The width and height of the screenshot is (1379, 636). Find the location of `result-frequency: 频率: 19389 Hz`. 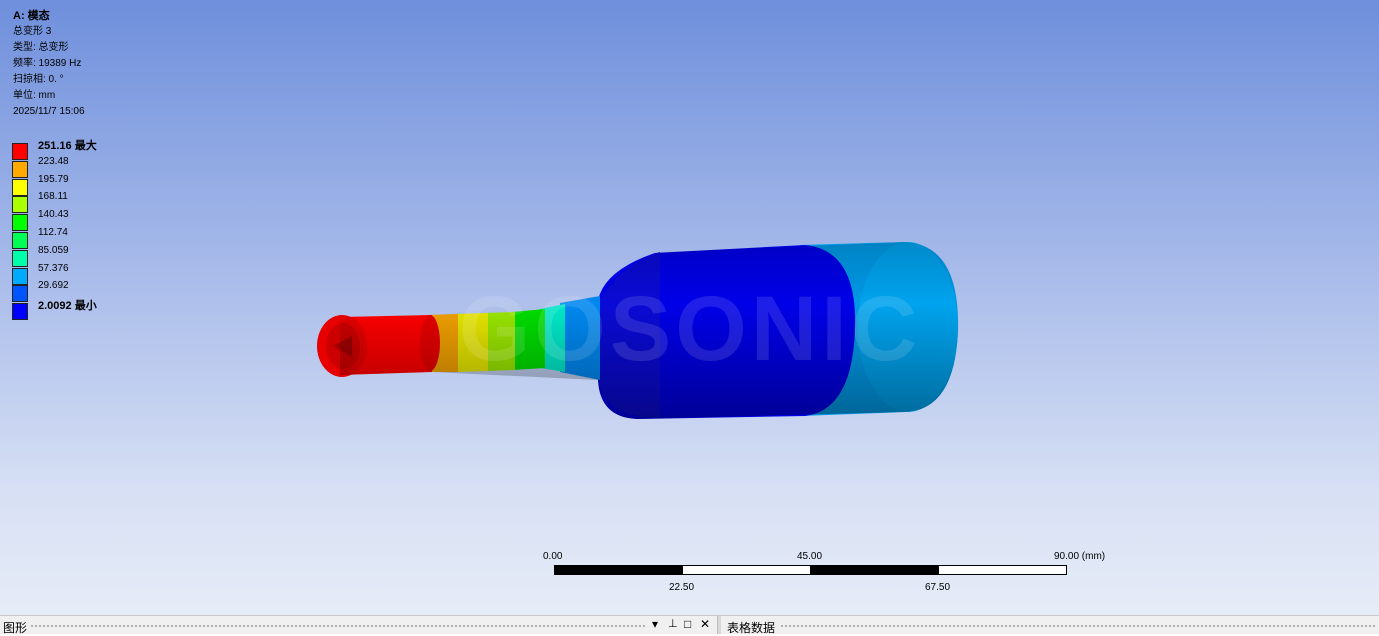

result-frequency: 频率: 19389 Hz is located at coordinates (47, 63).